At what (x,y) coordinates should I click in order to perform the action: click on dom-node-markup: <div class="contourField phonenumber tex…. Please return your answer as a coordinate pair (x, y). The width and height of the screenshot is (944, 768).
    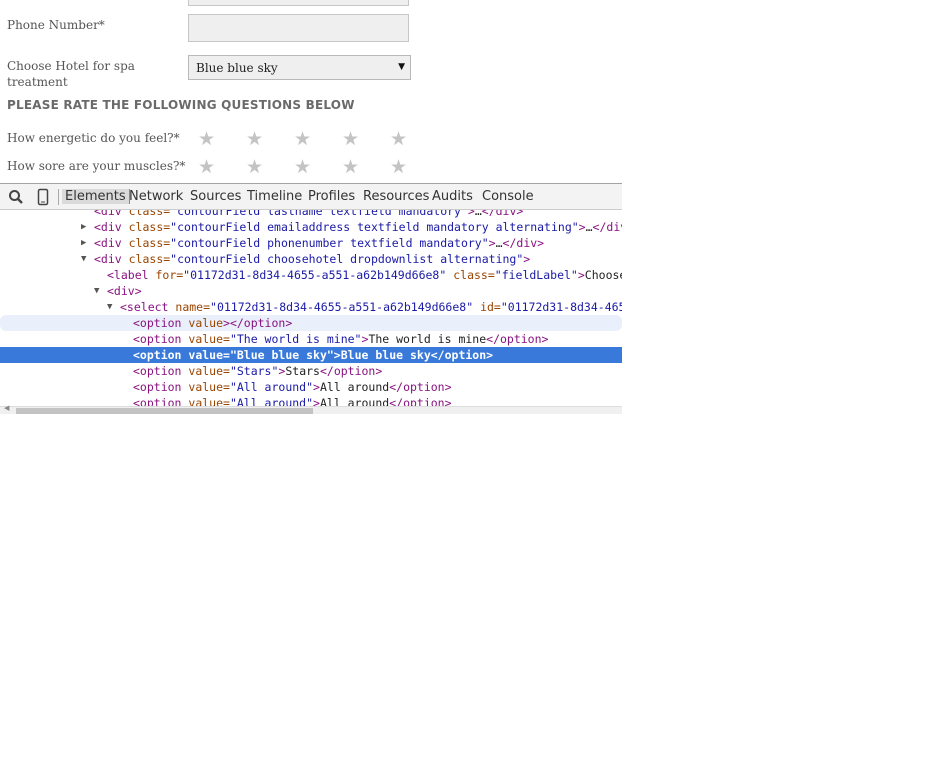
    Looking at the image, I should click on (319, 243).